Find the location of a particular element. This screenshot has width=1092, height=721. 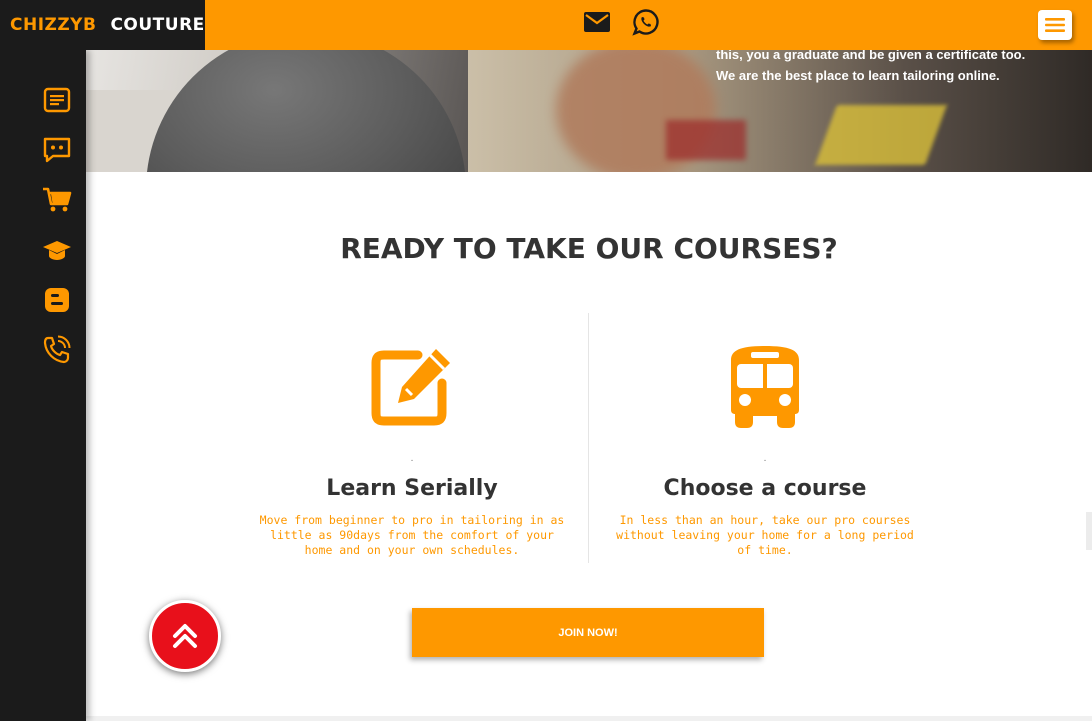

article-icon is located at coordinates (57, 100).